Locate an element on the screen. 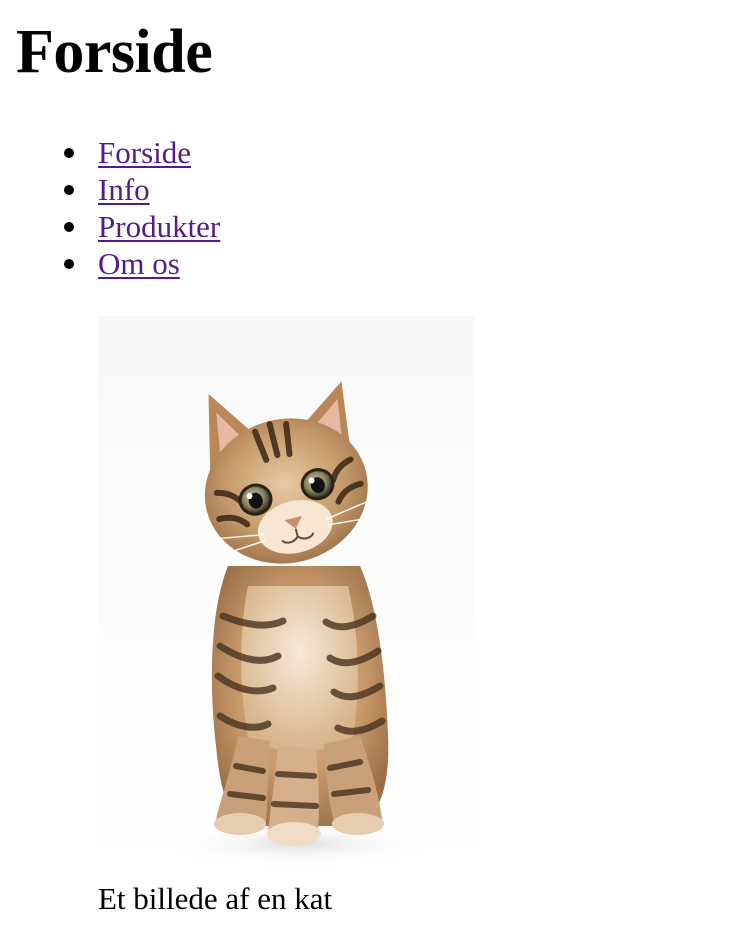  nav-link-forside: Forside is located at coordinates (144, 152).